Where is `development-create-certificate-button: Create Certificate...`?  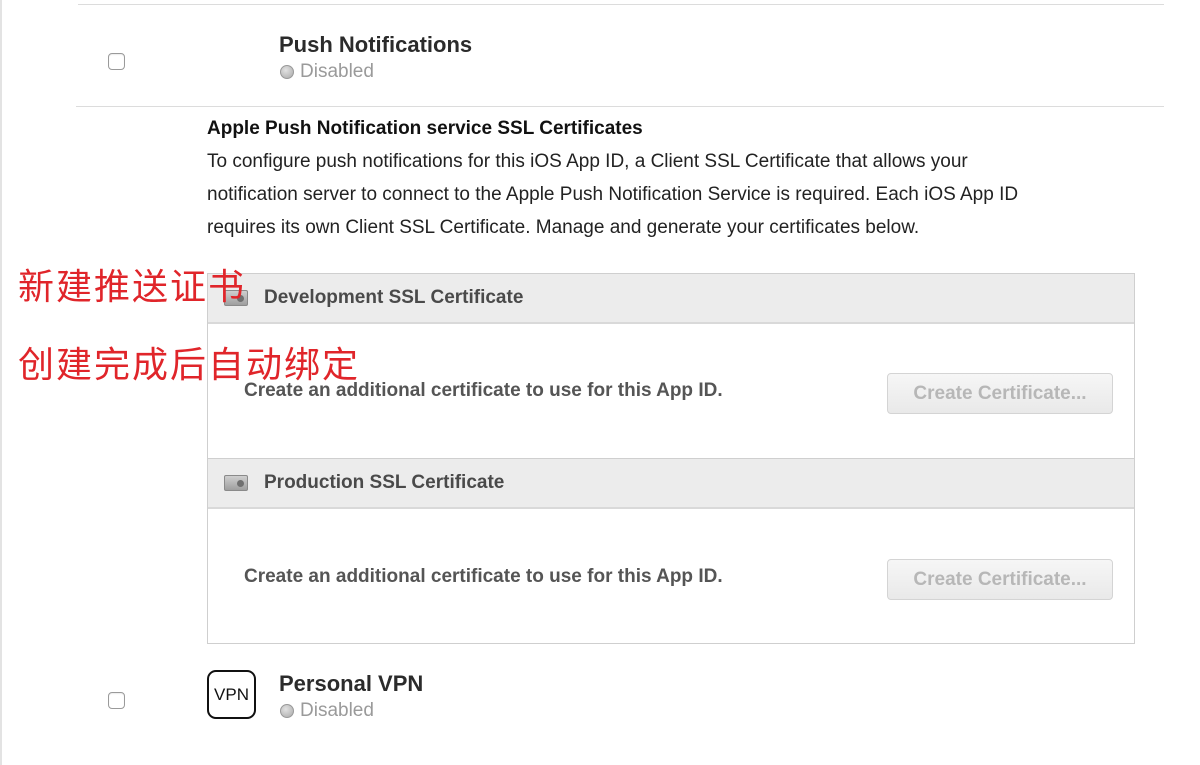 development-create-certificate-button: Create Certificate... is located at coordinates (1000, 393).